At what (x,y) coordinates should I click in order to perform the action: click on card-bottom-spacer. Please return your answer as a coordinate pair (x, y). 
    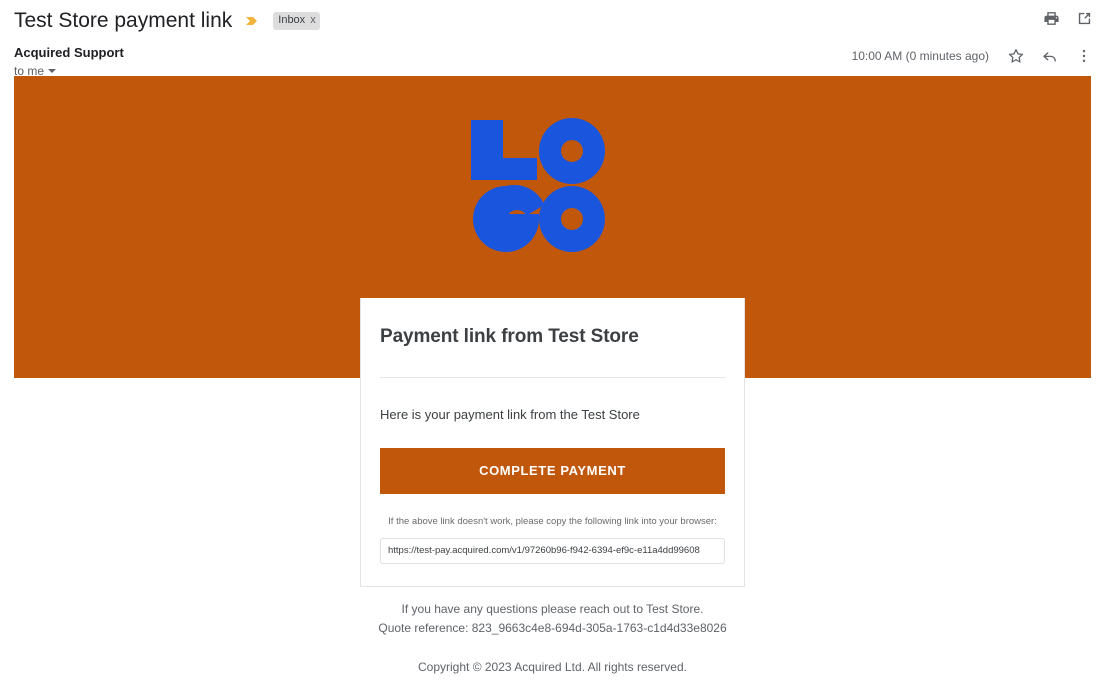
    Looking at the image, I should click on (552, 575).